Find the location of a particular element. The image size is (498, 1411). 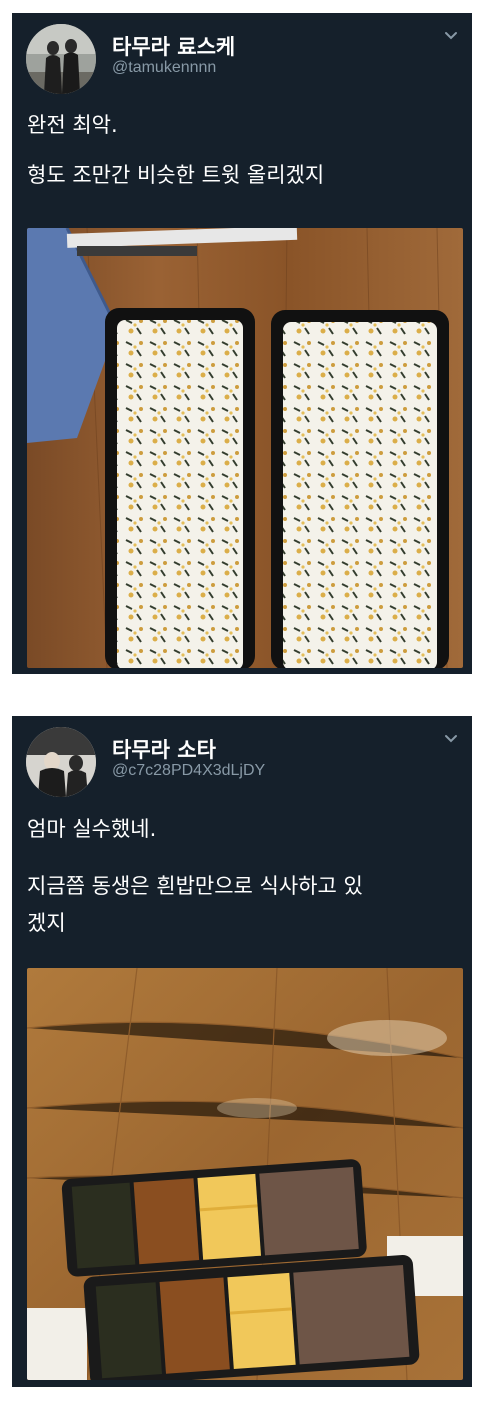

tweet-text-line: 완전 최악. is located at coordinates (72, 125).